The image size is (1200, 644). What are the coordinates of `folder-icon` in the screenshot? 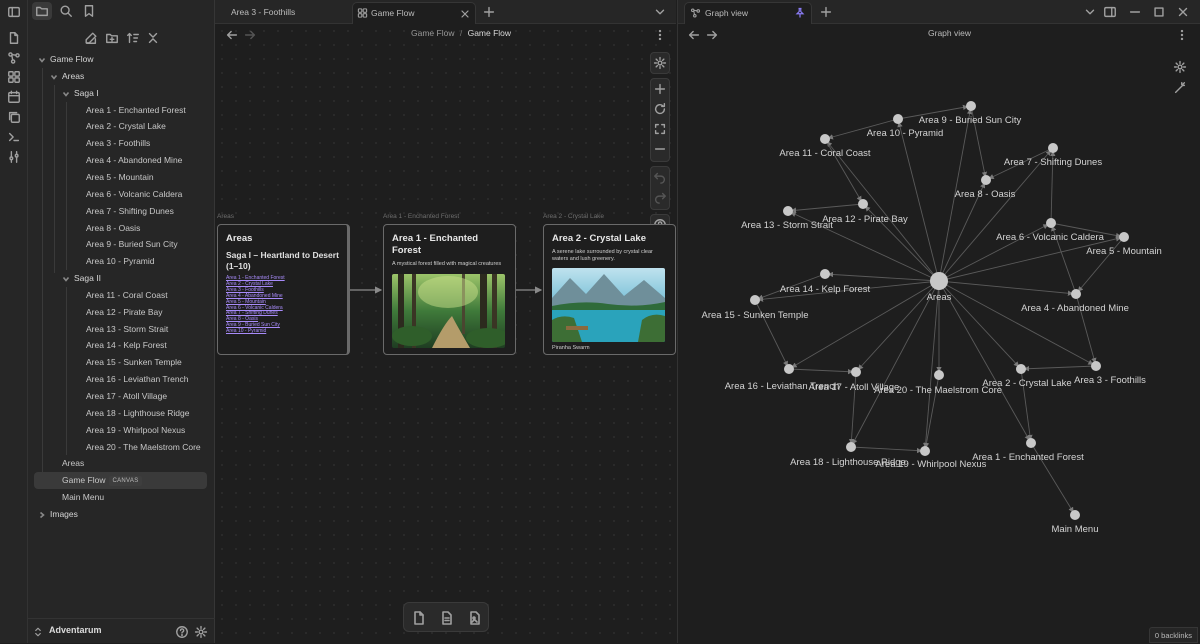 It's located at (42, 11).